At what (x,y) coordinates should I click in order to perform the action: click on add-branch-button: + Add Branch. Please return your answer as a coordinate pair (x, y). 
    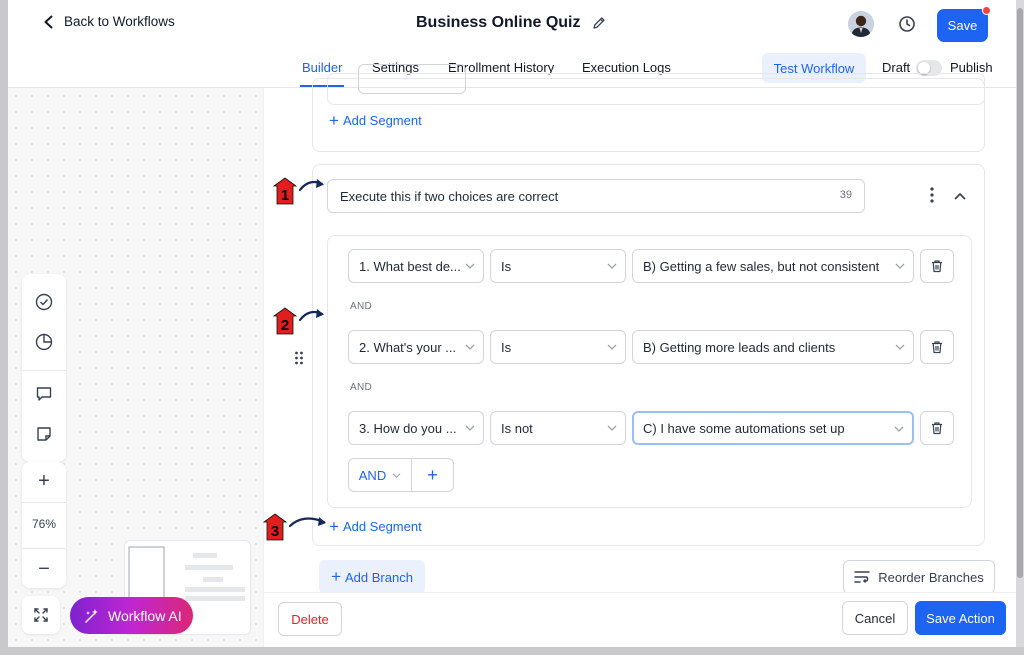
    Looking at the image, I should click on (372, 577).